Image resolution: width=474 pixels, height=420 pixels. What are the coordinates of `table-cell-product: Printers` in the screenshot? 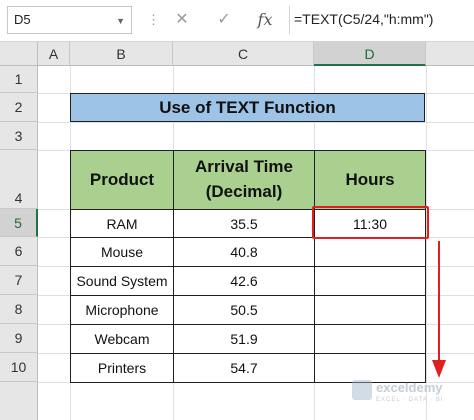 It's located at (122, 368).